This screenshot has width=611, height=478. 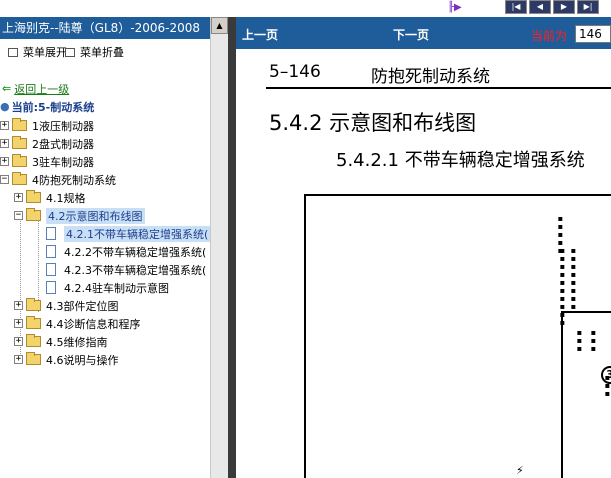 What do you see at coordinates (586, 394) in the screenshot?
I see `diagram-component-box: ▪▪▪ ▪▪▪ ▪▪▪` at bounding box center [586, 394].